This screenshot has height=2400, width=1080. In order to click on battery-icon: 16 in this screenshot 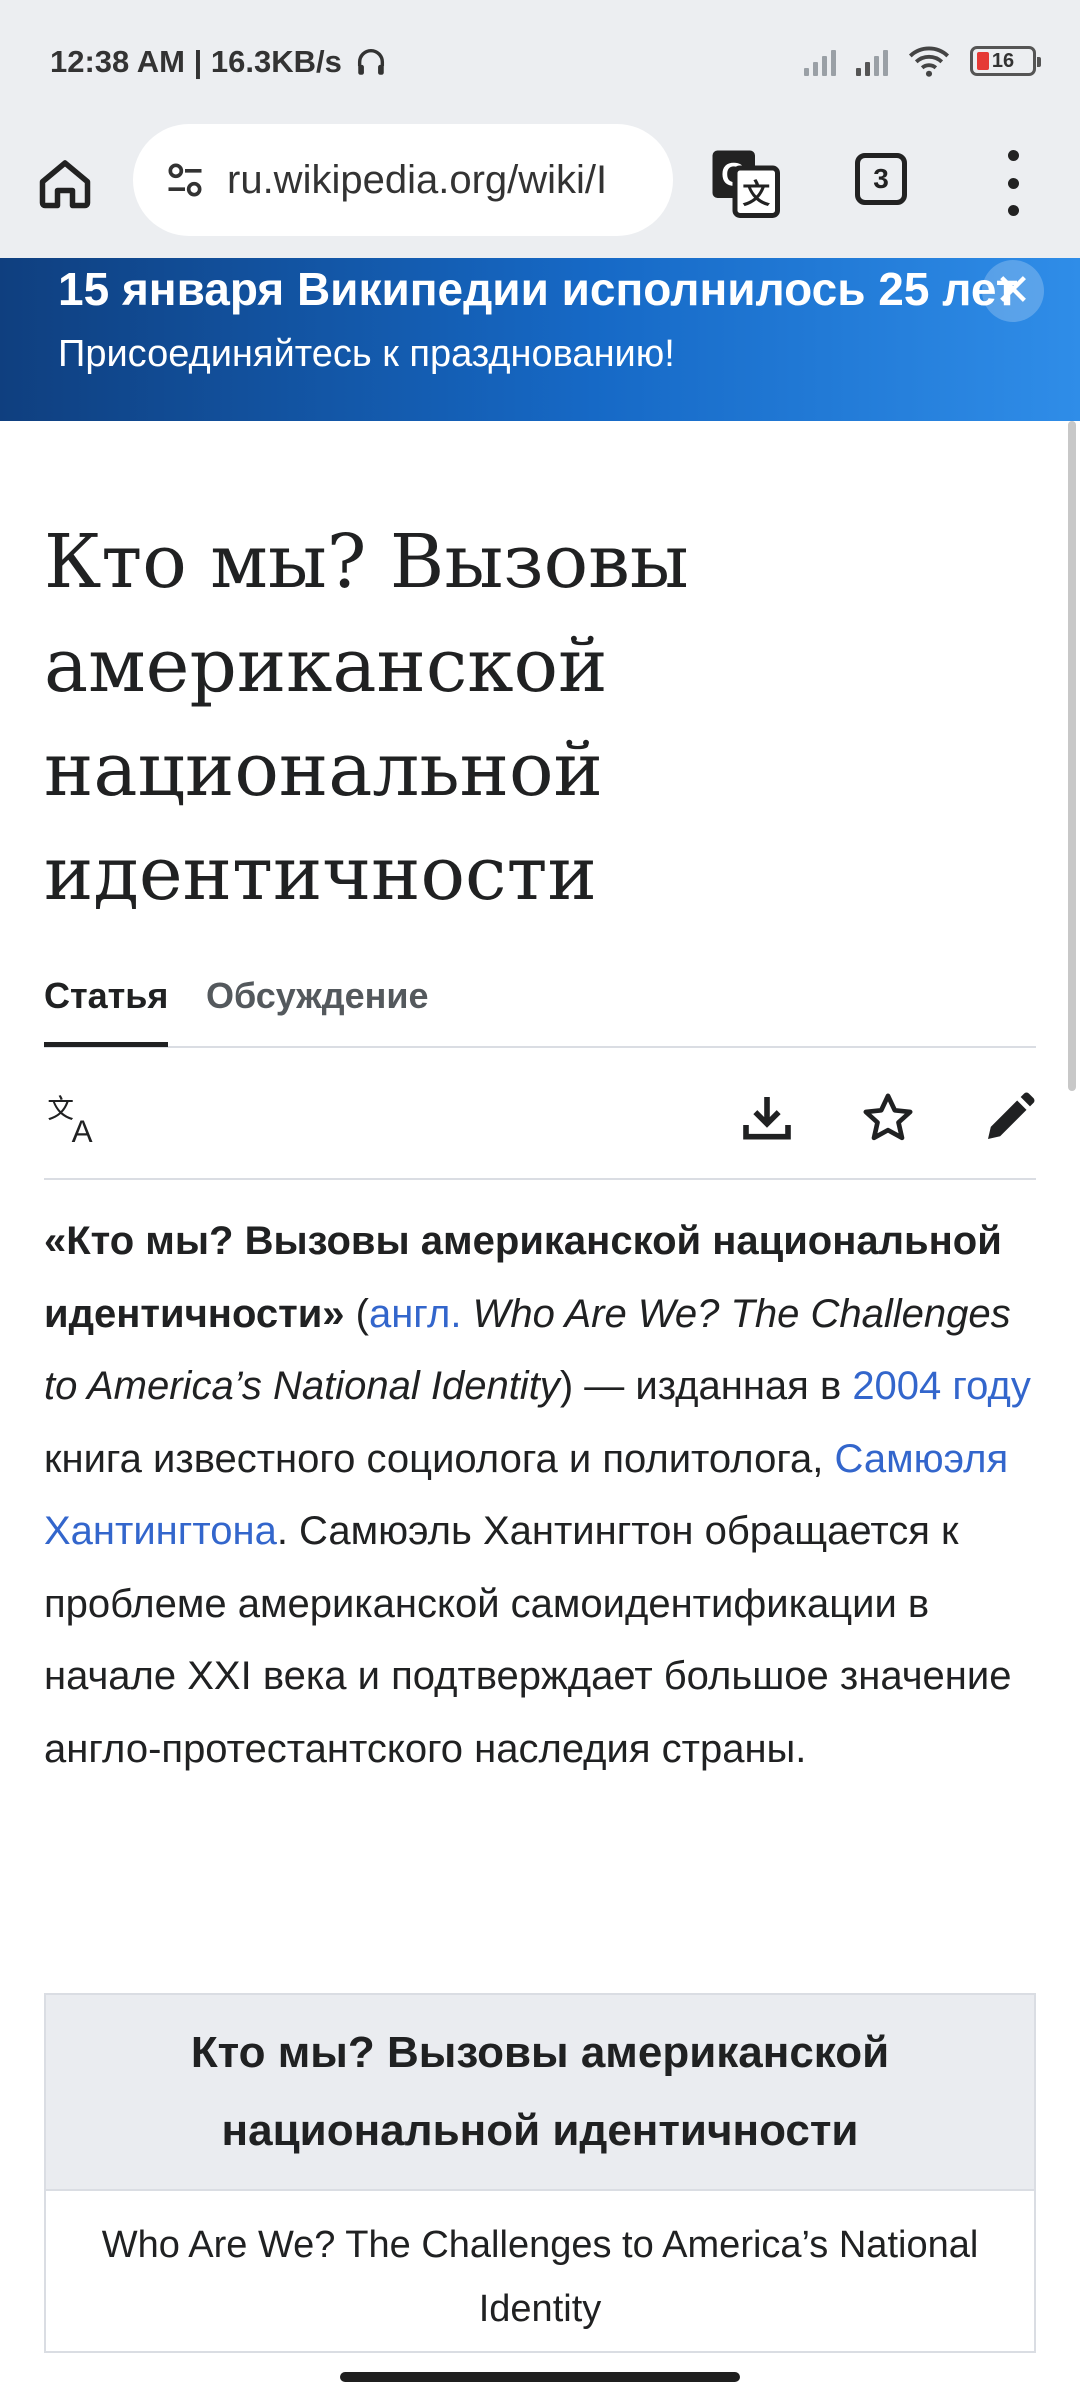, I will do `click(1005, 61)`.